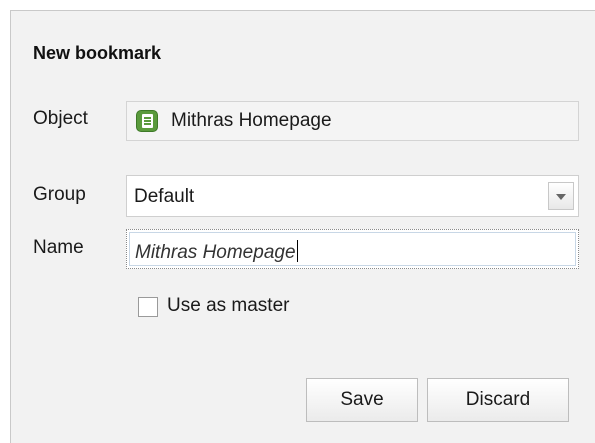 The width and height of the screenshot is (595, 443). Describe the element at coordinates (60, 118) in the screenshot. I see `object-label: Object` at that location.